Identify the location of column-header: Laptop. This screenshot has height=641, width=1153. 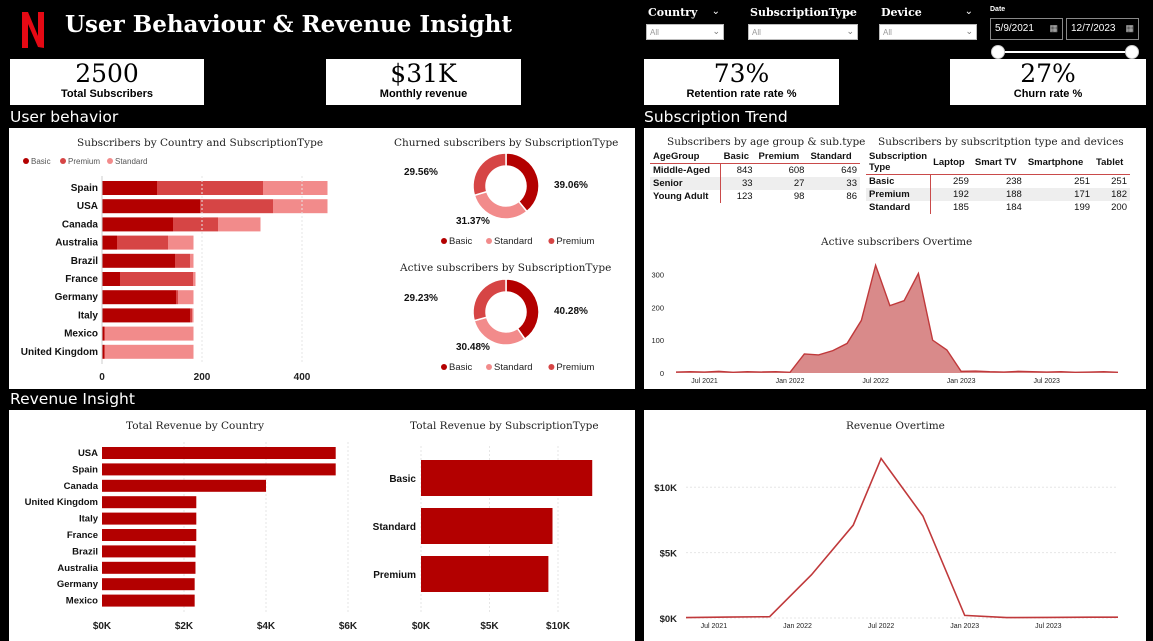
(951, 162).